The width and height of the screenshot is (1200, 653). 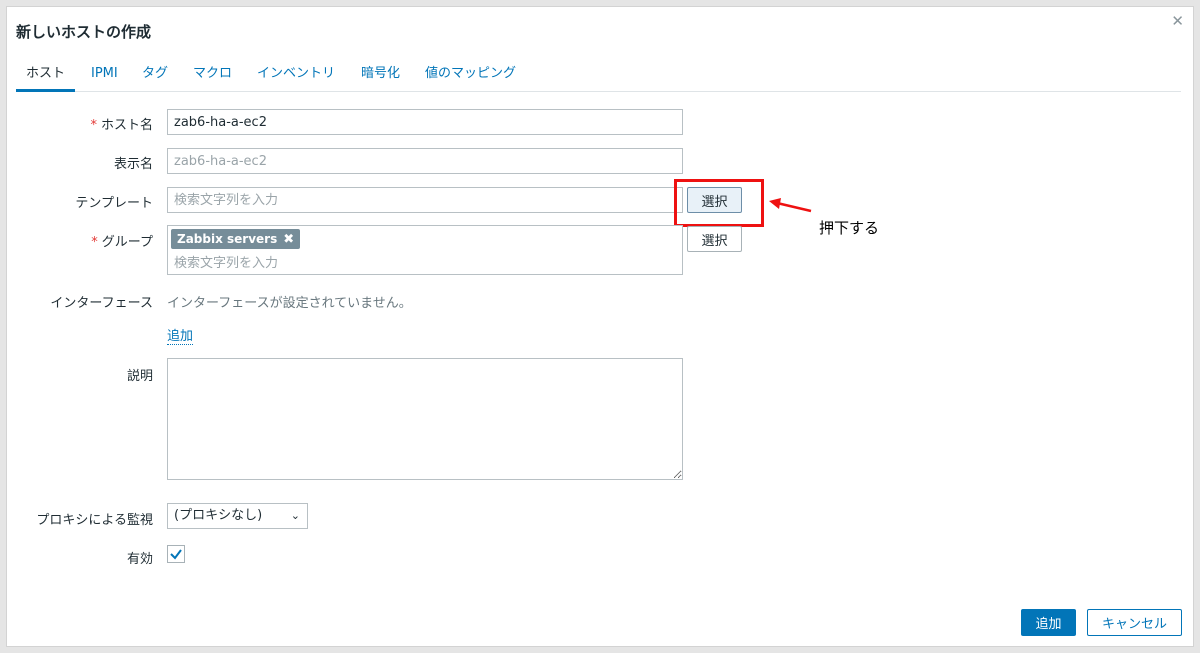 What do you see at coordinates (104, 78) in the screenshot?
I see `tab-ipmi: IPMI` at bounding box center [104, 78].